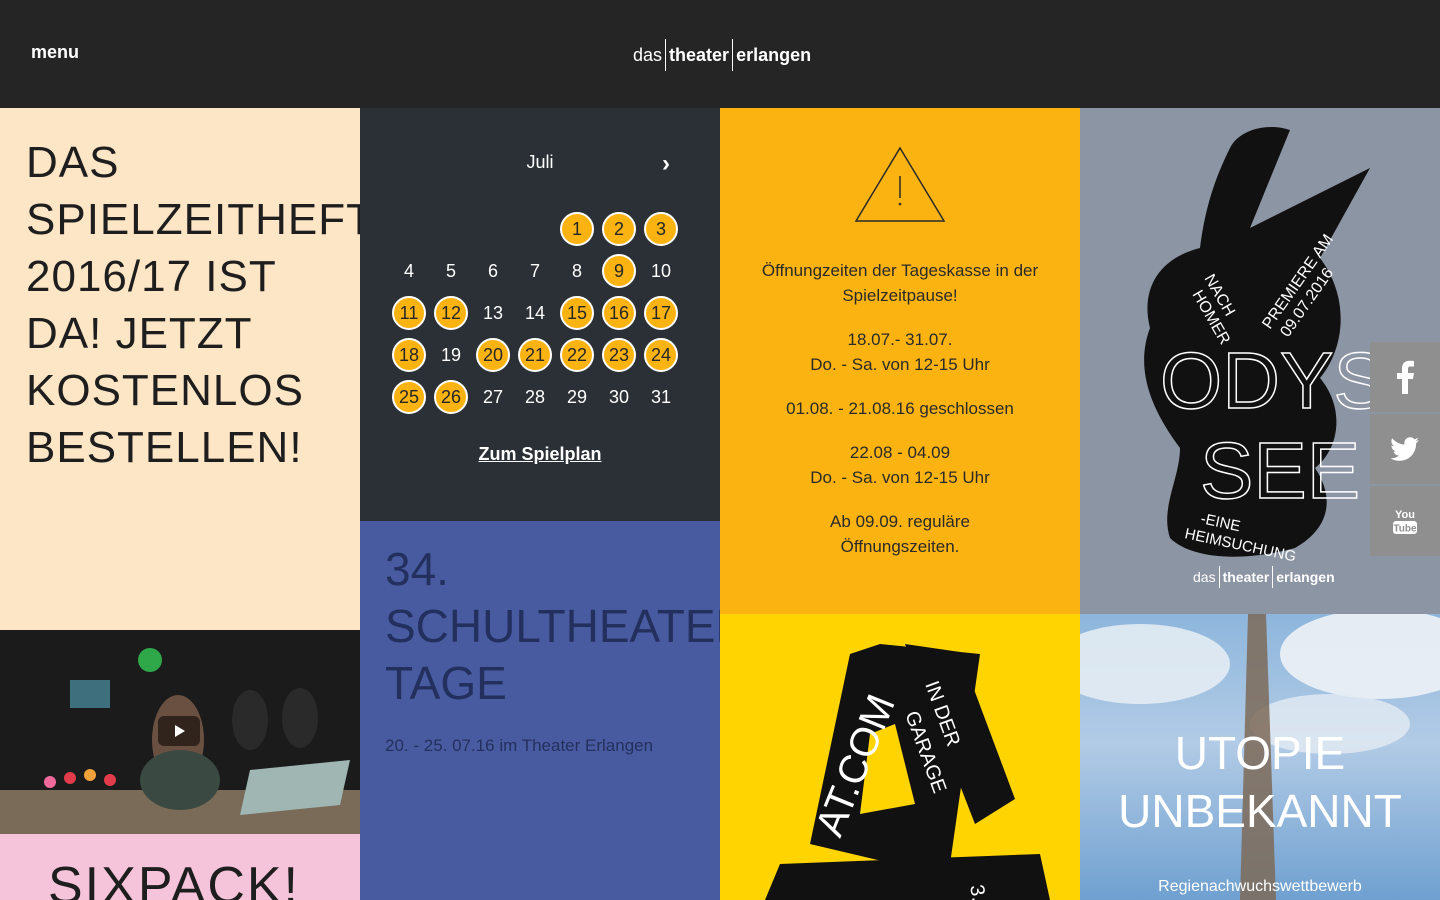 The image size is (1440, 900). Describe the element at coordinates (900, 534) in the screenshot. I see `kasse-period-4: Ab 09.09. reguläre Öffnungszeiten.` at that location.